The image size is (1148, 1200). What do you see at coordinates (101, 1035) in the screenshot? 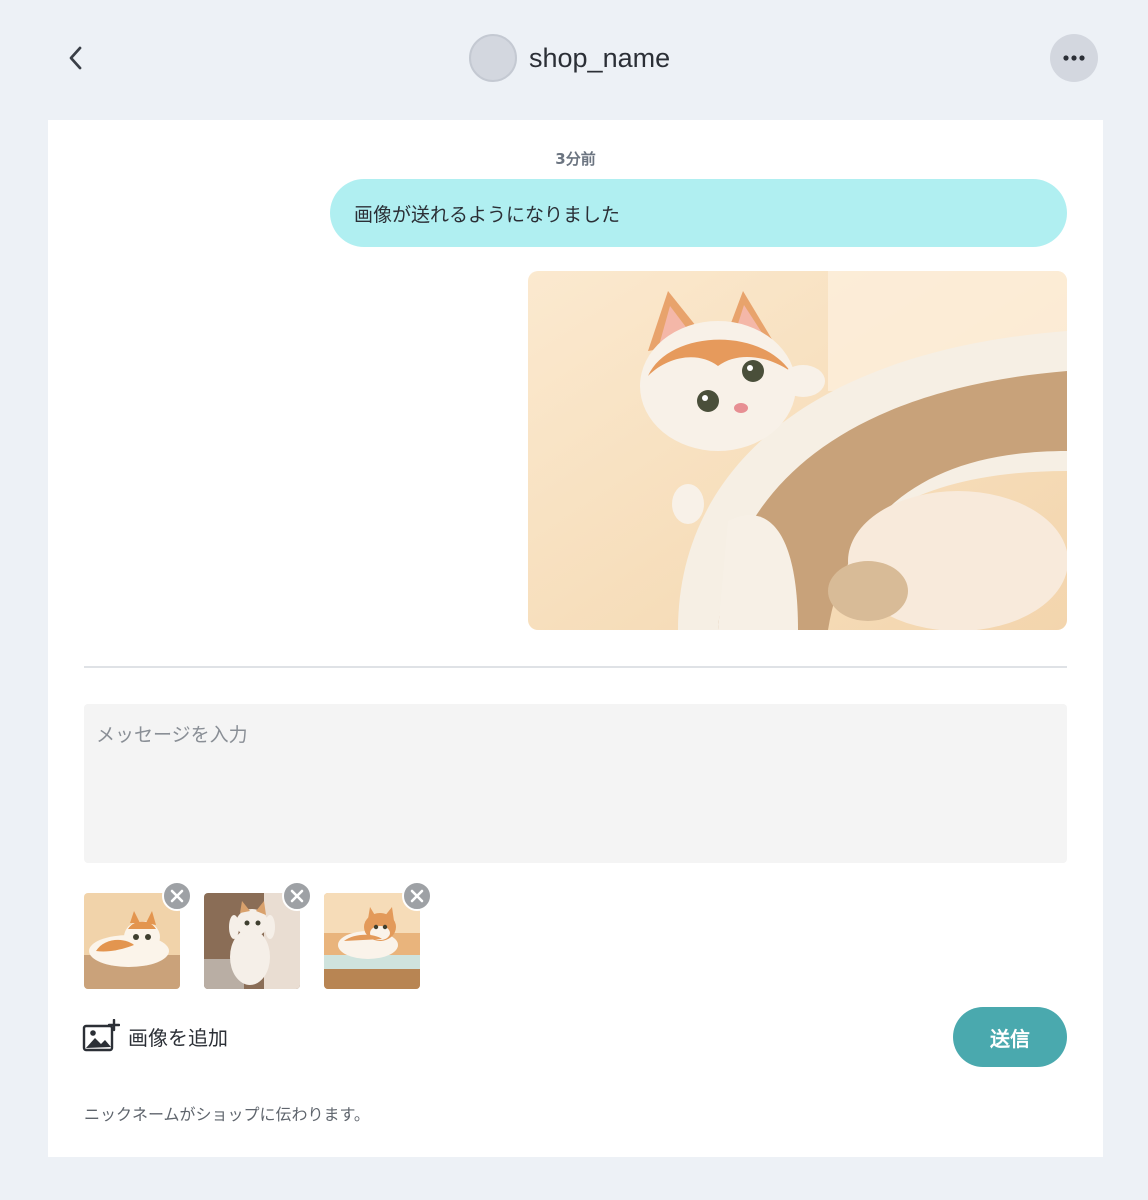
I see `add-image-icon` at bounding box center [101, 1035].